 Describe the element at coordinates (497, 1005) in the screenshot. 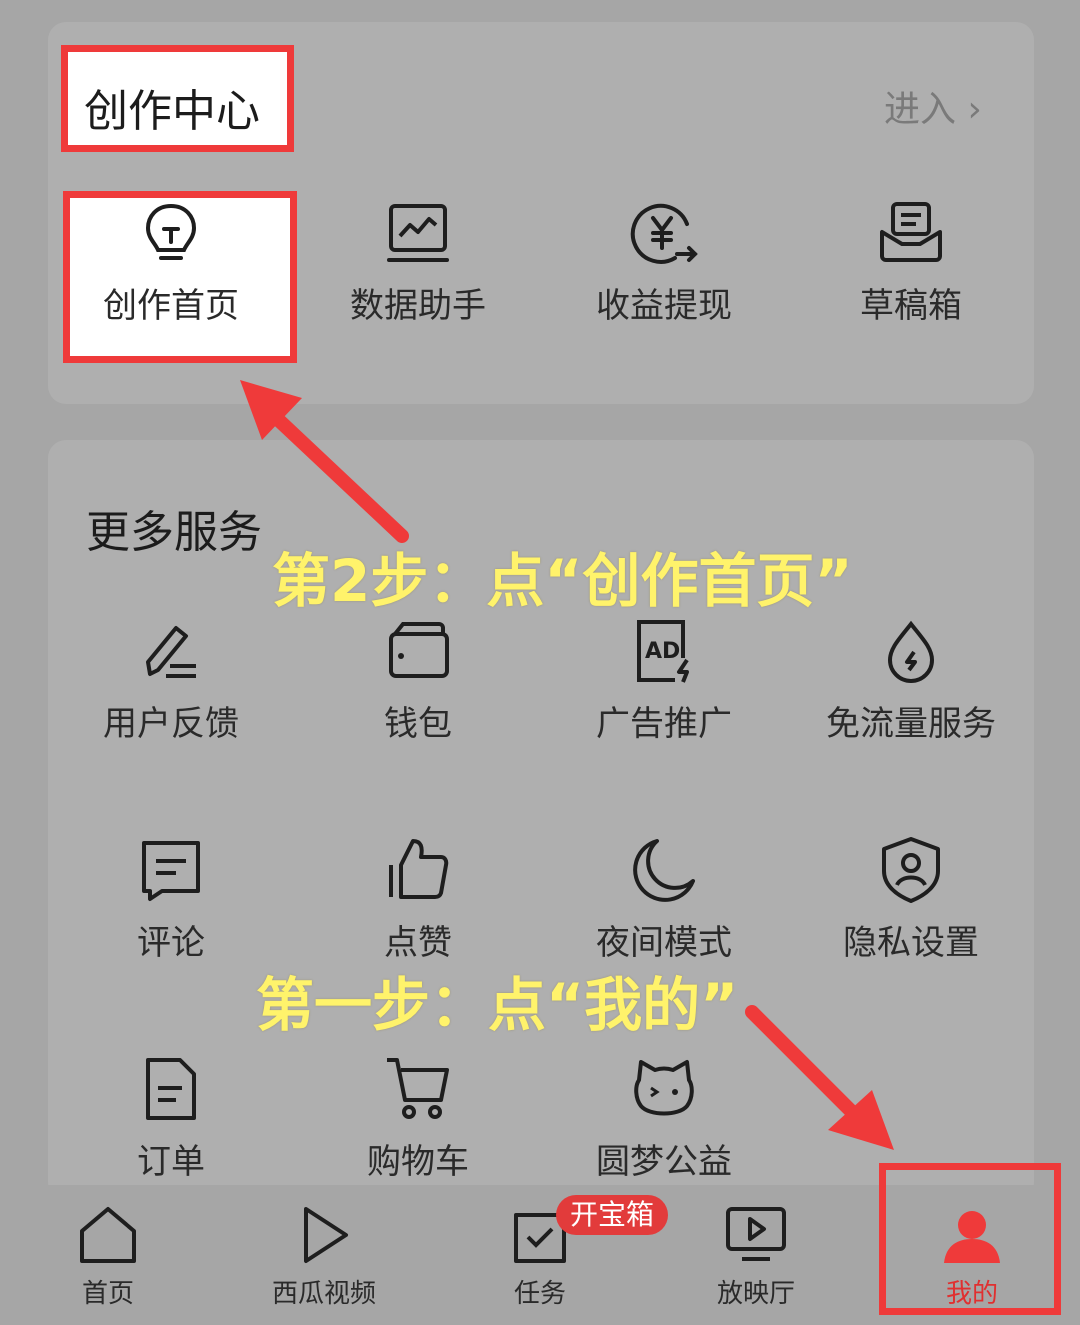

I see `annotation-step1: 第一步：点“我的”` at that location.